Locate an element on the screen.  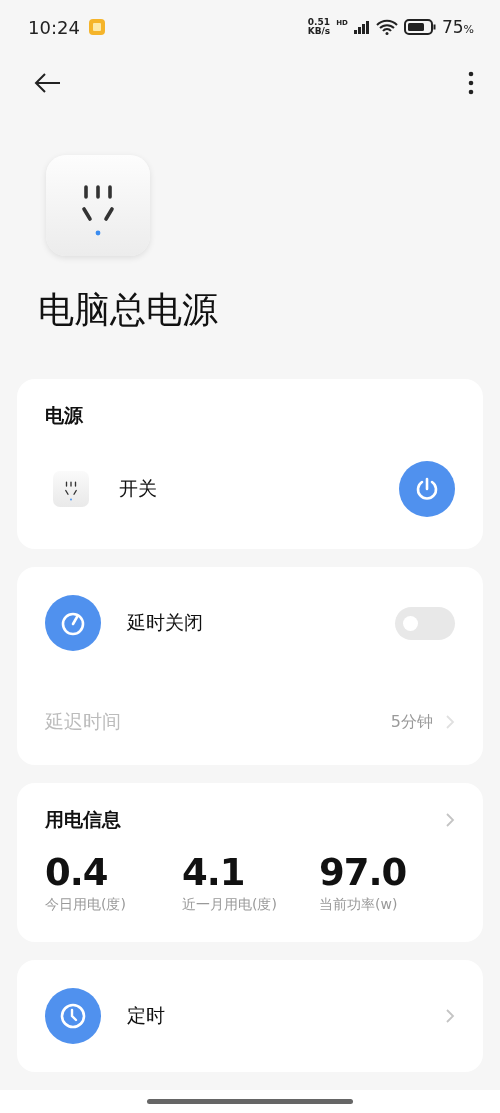
stat-value: 97.0 is located at coordinates (363, 872).